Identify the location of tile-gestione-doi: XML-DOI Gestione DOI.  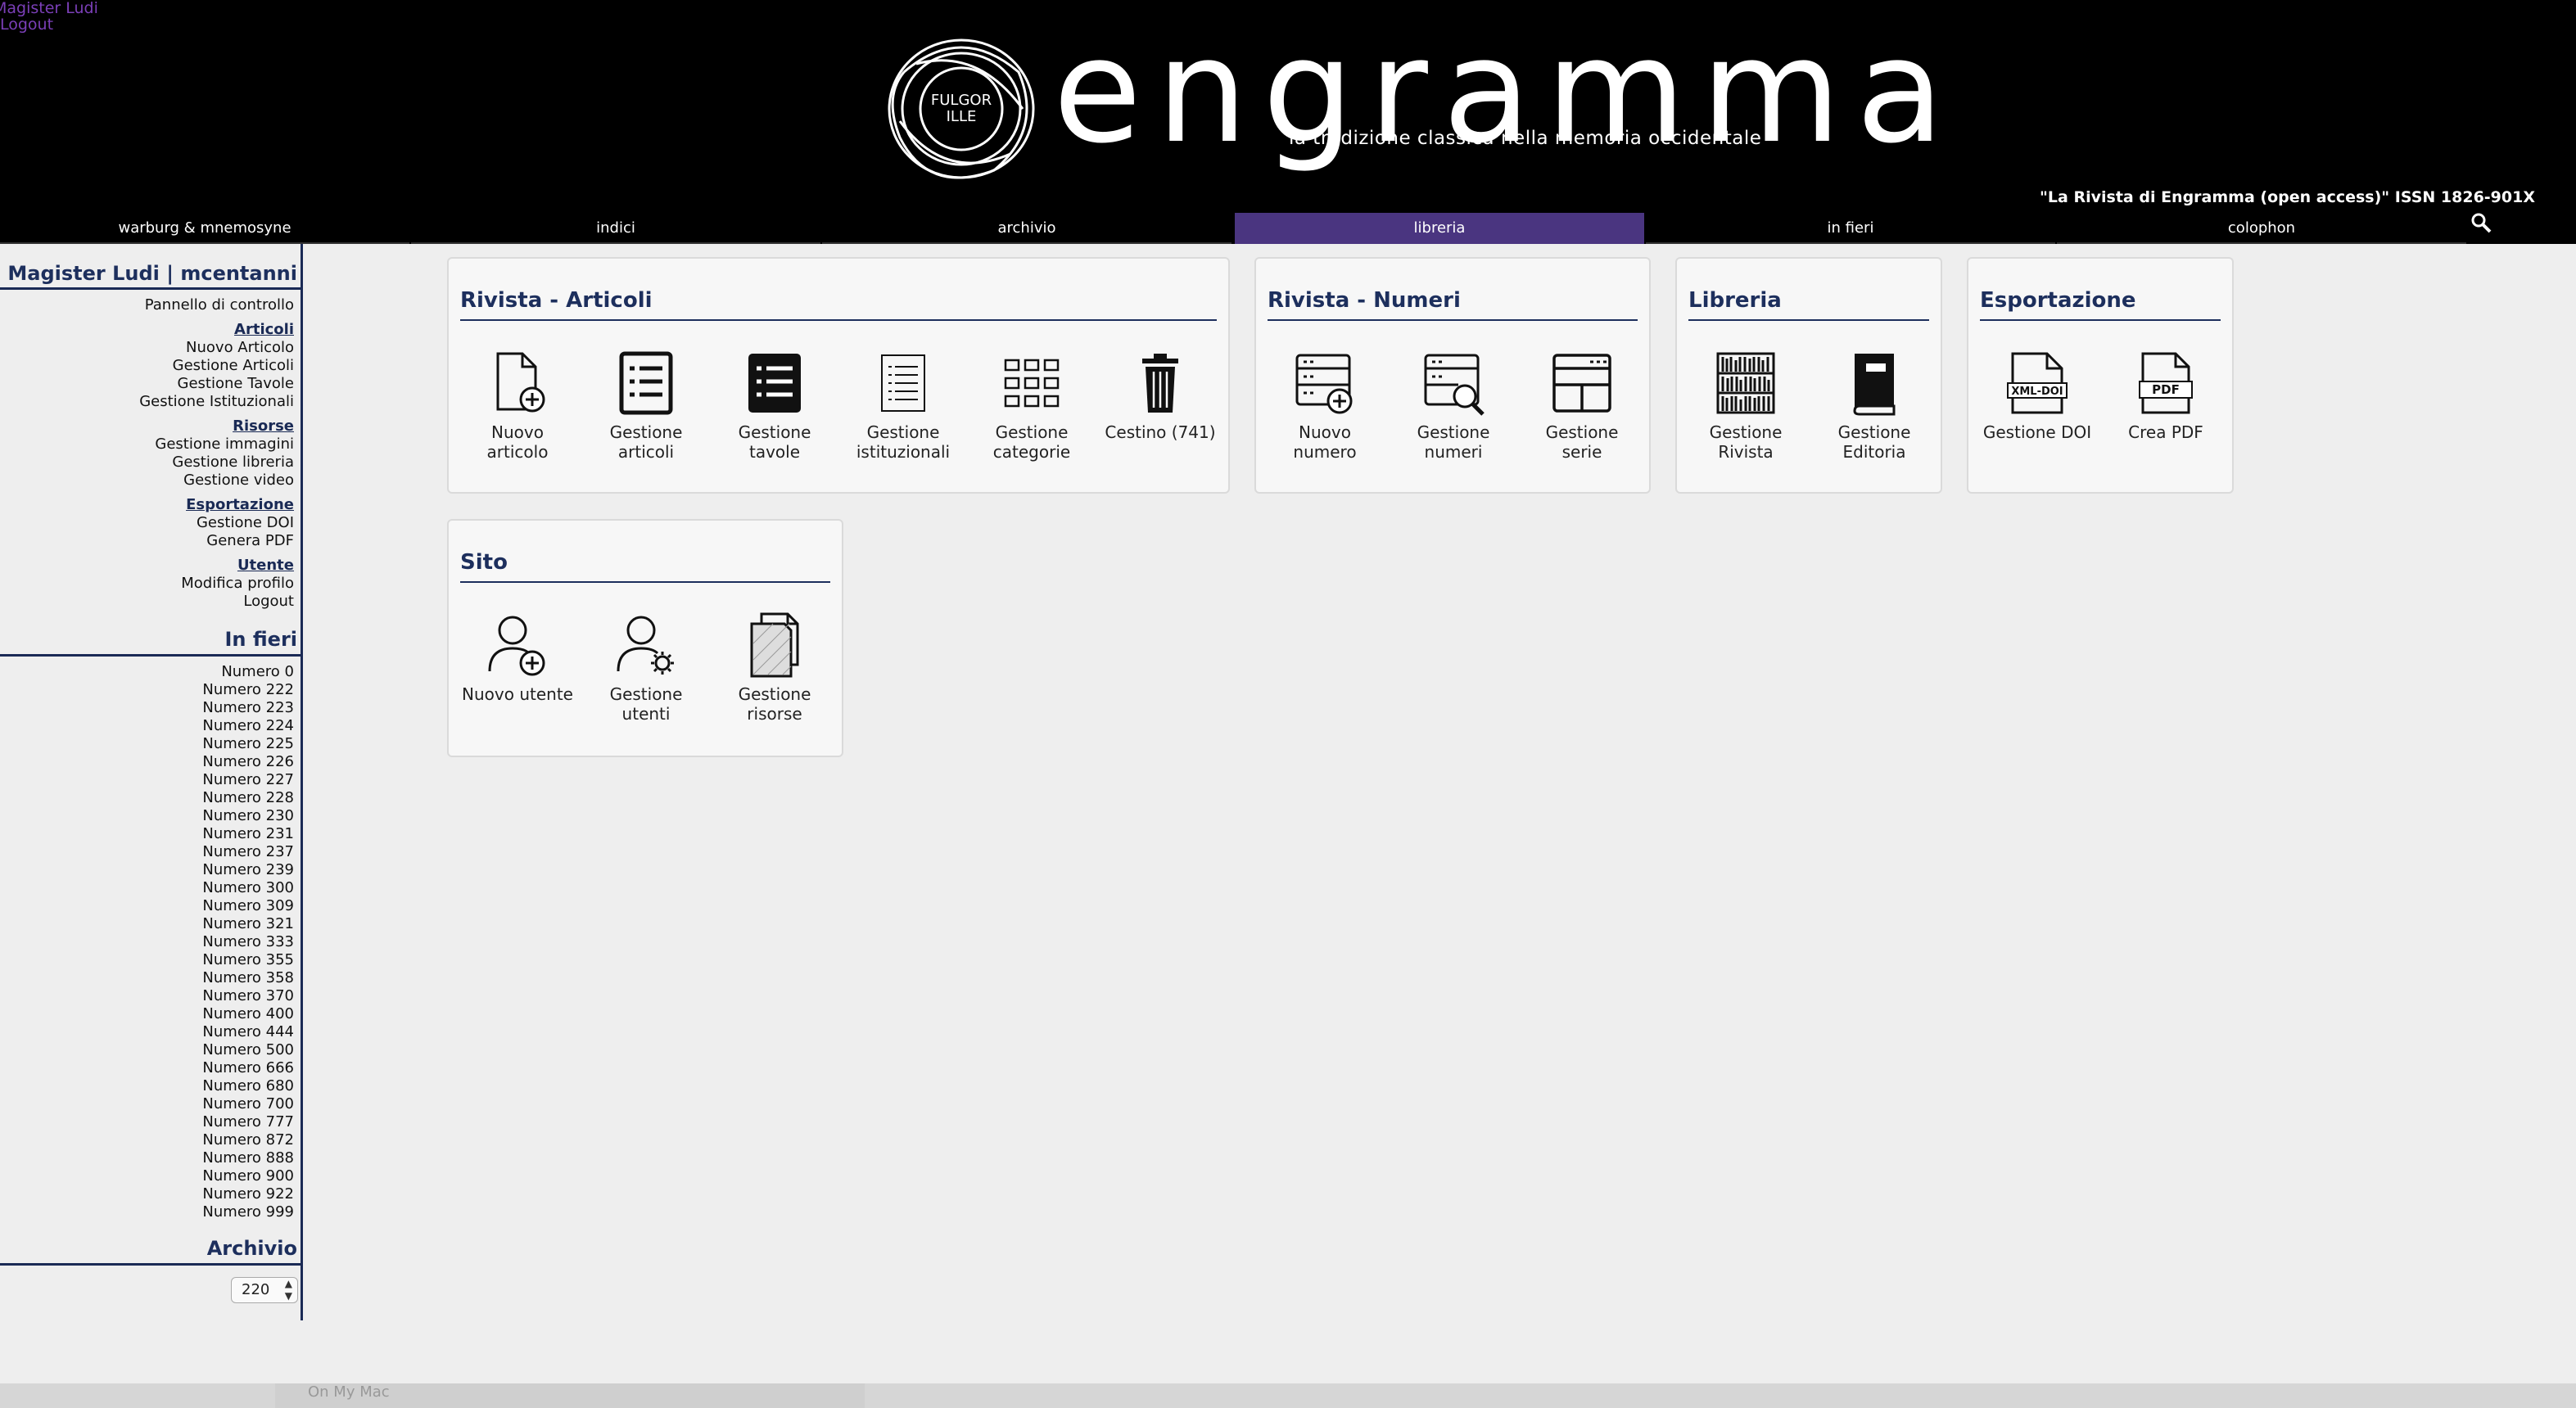
(2037, 395).